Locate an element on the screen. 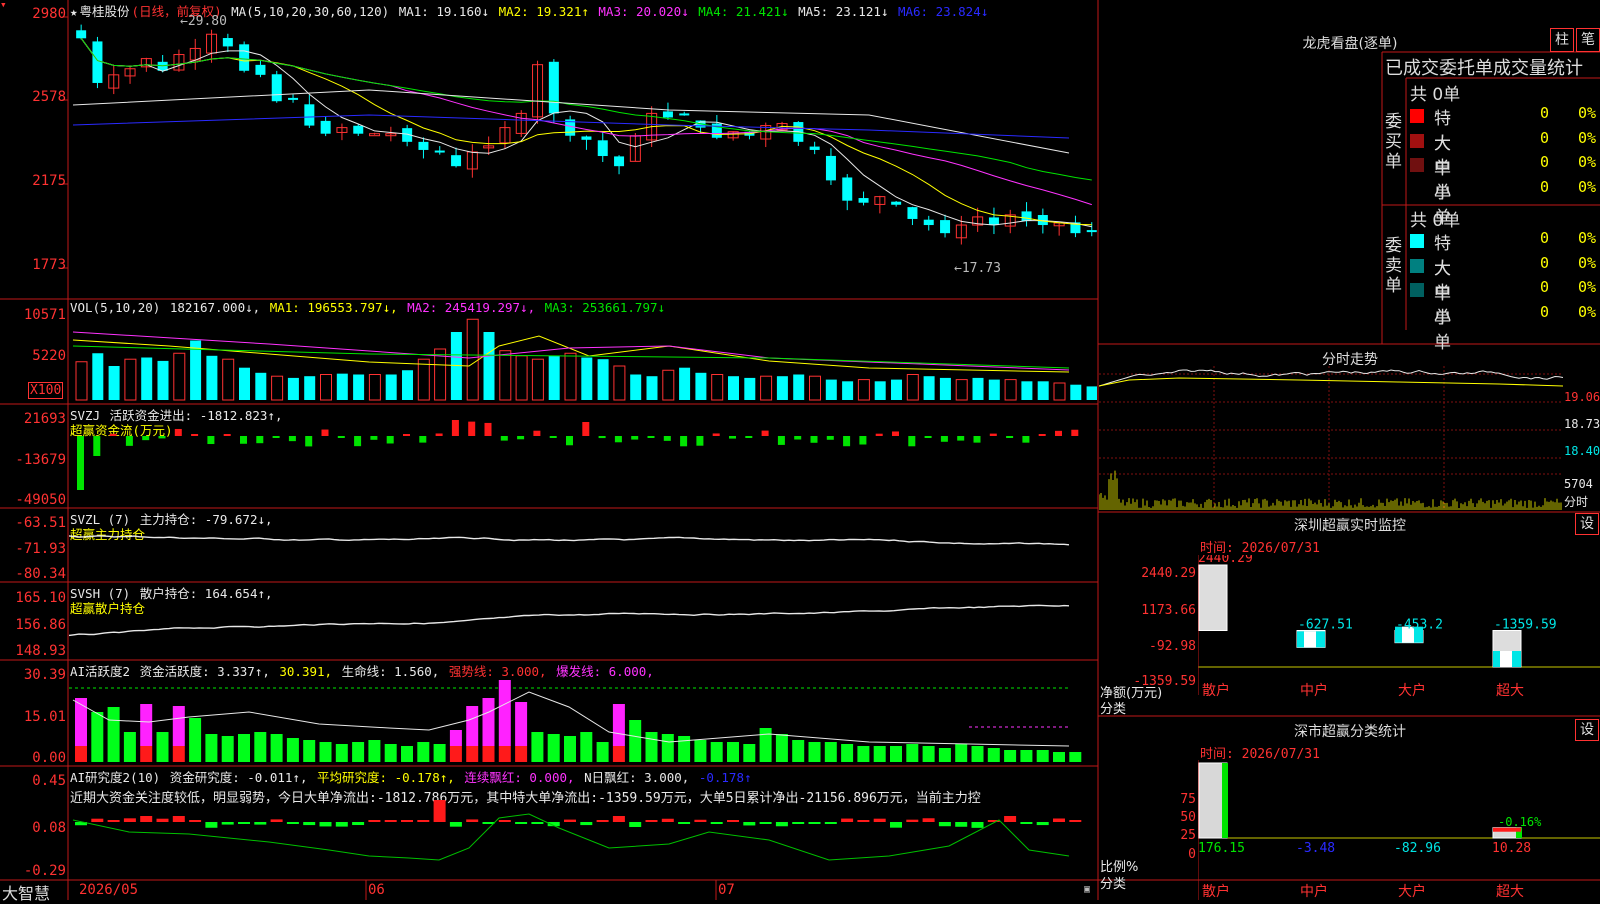 The width and height of the screenshot is (1600, 904). sz-monitor-value-label: -453.2 is located at coordinates (1419, 625).